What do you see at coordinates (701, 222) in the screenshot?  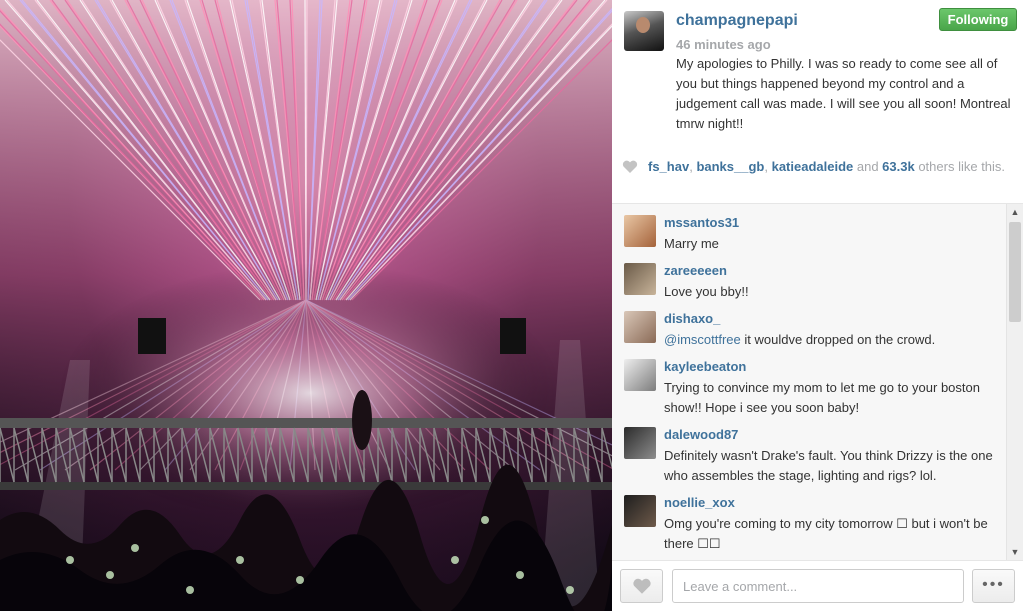 I see `comment-username: mssantos31` at bounding box center [701, 222].